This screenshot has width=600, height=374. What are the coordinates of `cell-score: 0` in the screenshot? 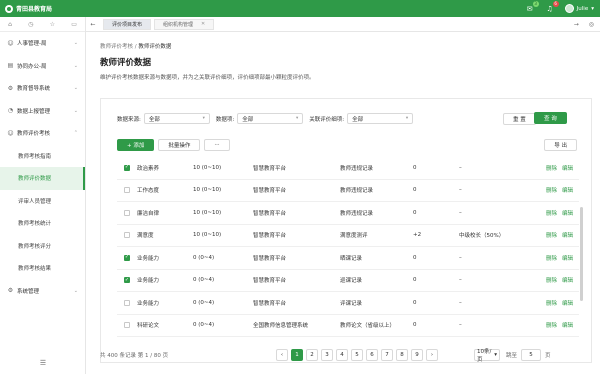 It's located at (415, 325).